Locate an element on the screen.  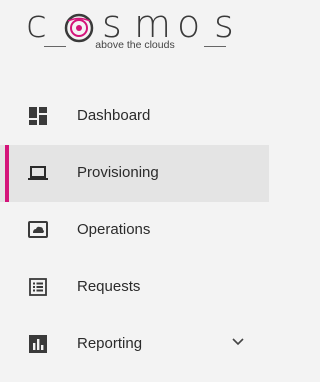
cloud-icon is located at coordinates (38, 229).